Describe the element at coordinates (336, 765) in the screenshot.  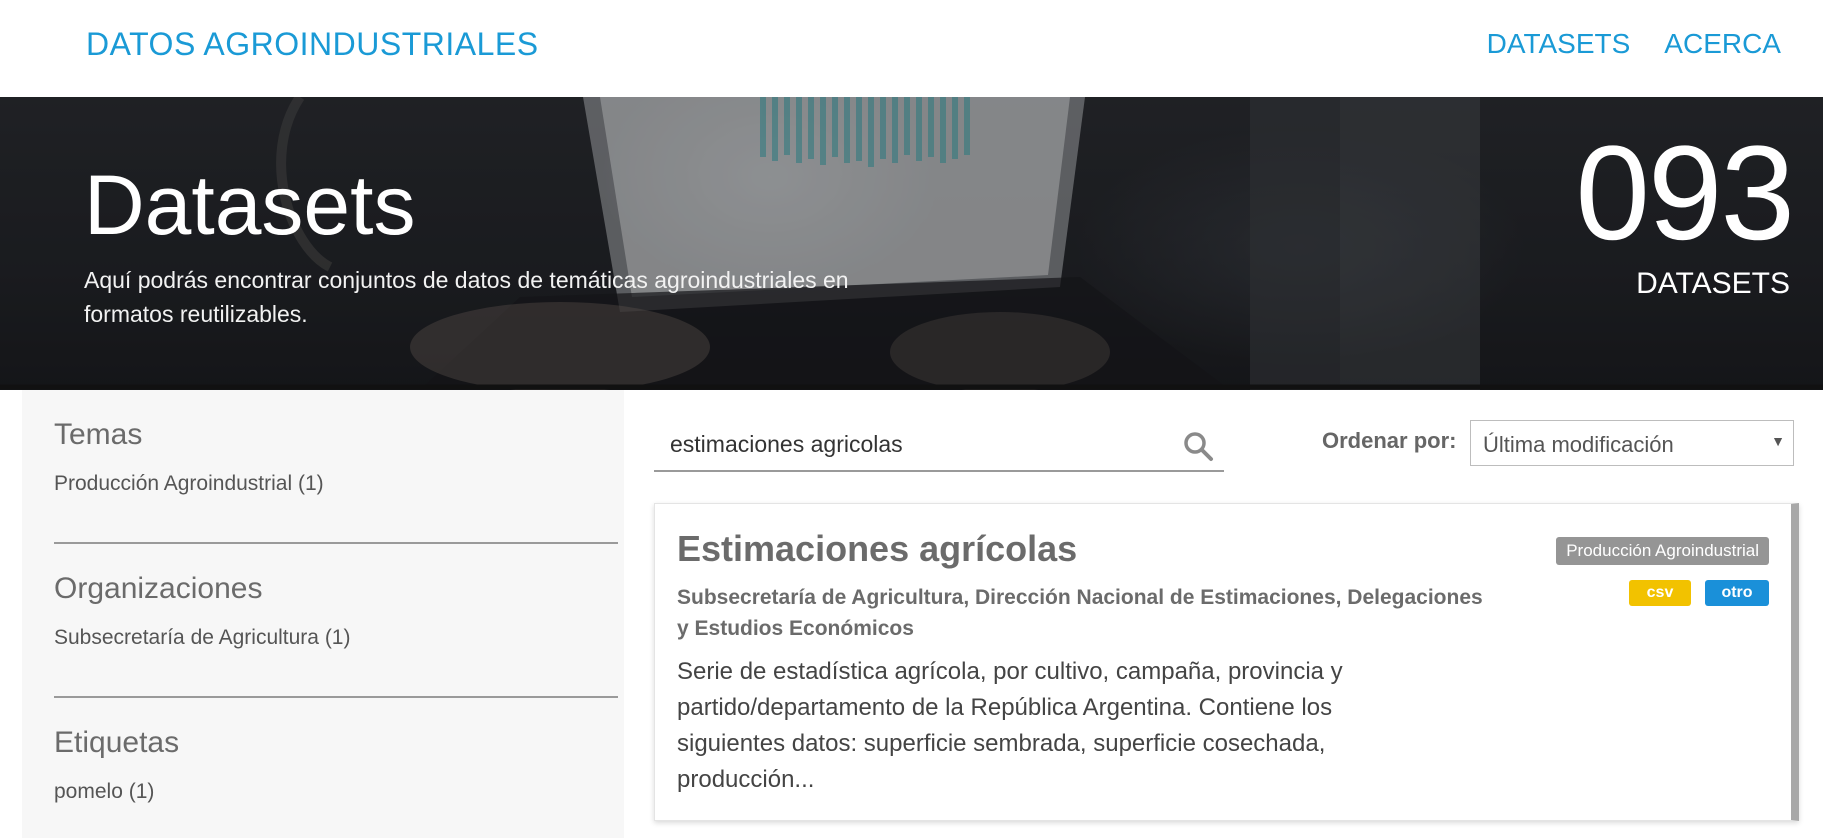
I see `filter-section-etiquetas: Etiquetas pomelo (1)` at that location.